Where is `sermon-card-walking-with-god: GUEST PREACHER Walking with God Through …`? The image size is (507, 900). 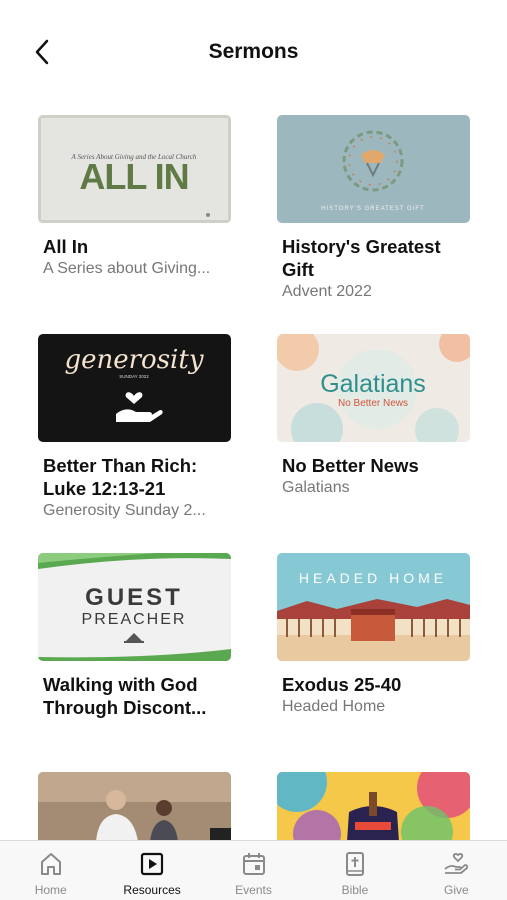
sermon-card-walking-with-god: GUEST PREACHER Walking with God Through … is located at coordinates (134, 636).